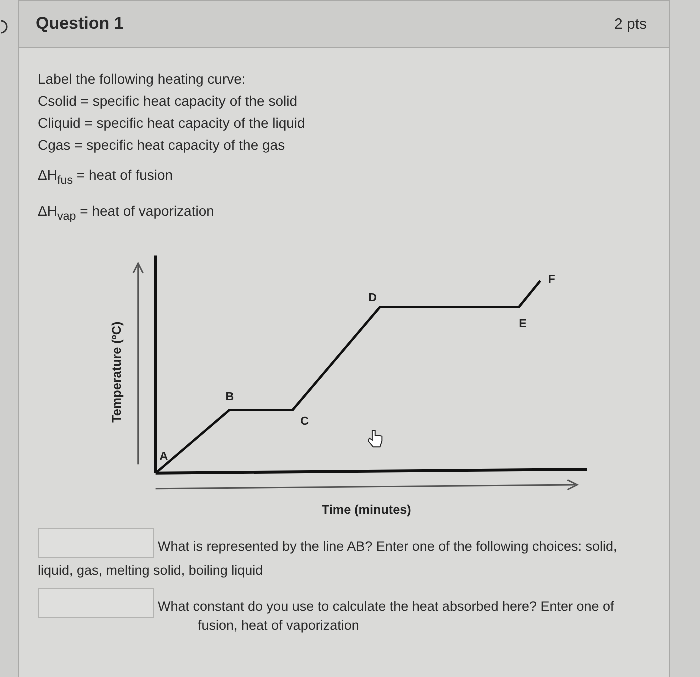 The image size is (700, 677). Describe the element at coordinates (151, 571) in the screenshot. I see `question-prompt: liquid, gas, melting solid, boiling liquid` at that location.